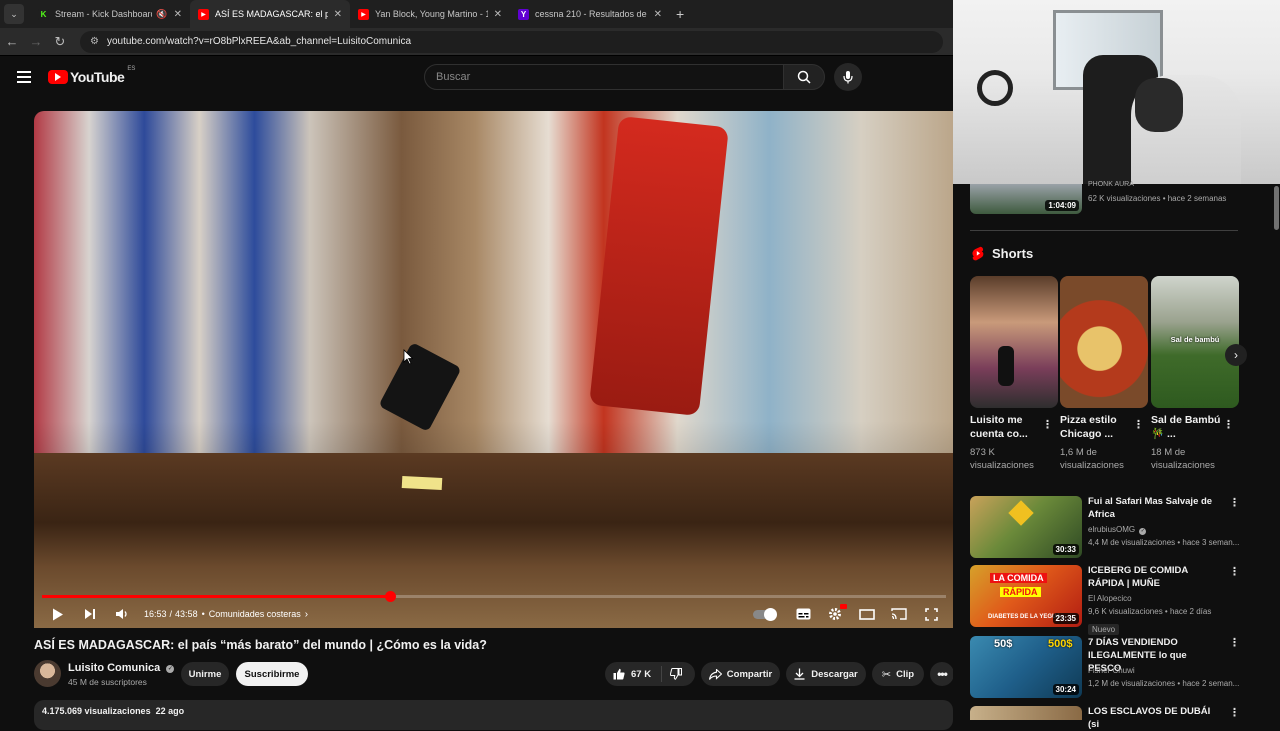  What do you see at coordinates (1026, 713) in the screenshot?
I see `recommended-thumbnail` at bounding box center [1026, 713].